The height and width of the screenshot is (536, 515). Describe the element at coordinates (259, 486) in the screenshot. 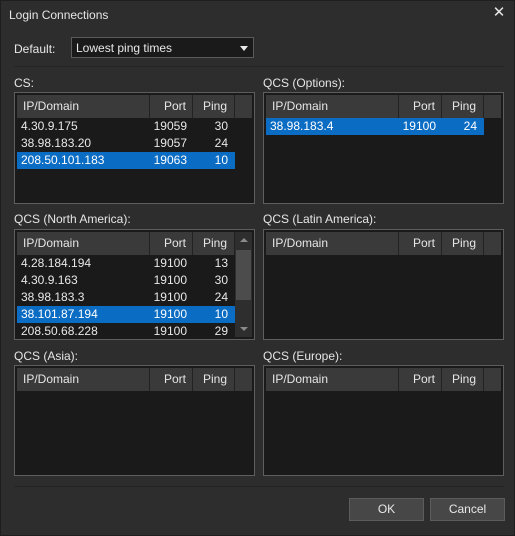

I see `separator-bottom` at that location.